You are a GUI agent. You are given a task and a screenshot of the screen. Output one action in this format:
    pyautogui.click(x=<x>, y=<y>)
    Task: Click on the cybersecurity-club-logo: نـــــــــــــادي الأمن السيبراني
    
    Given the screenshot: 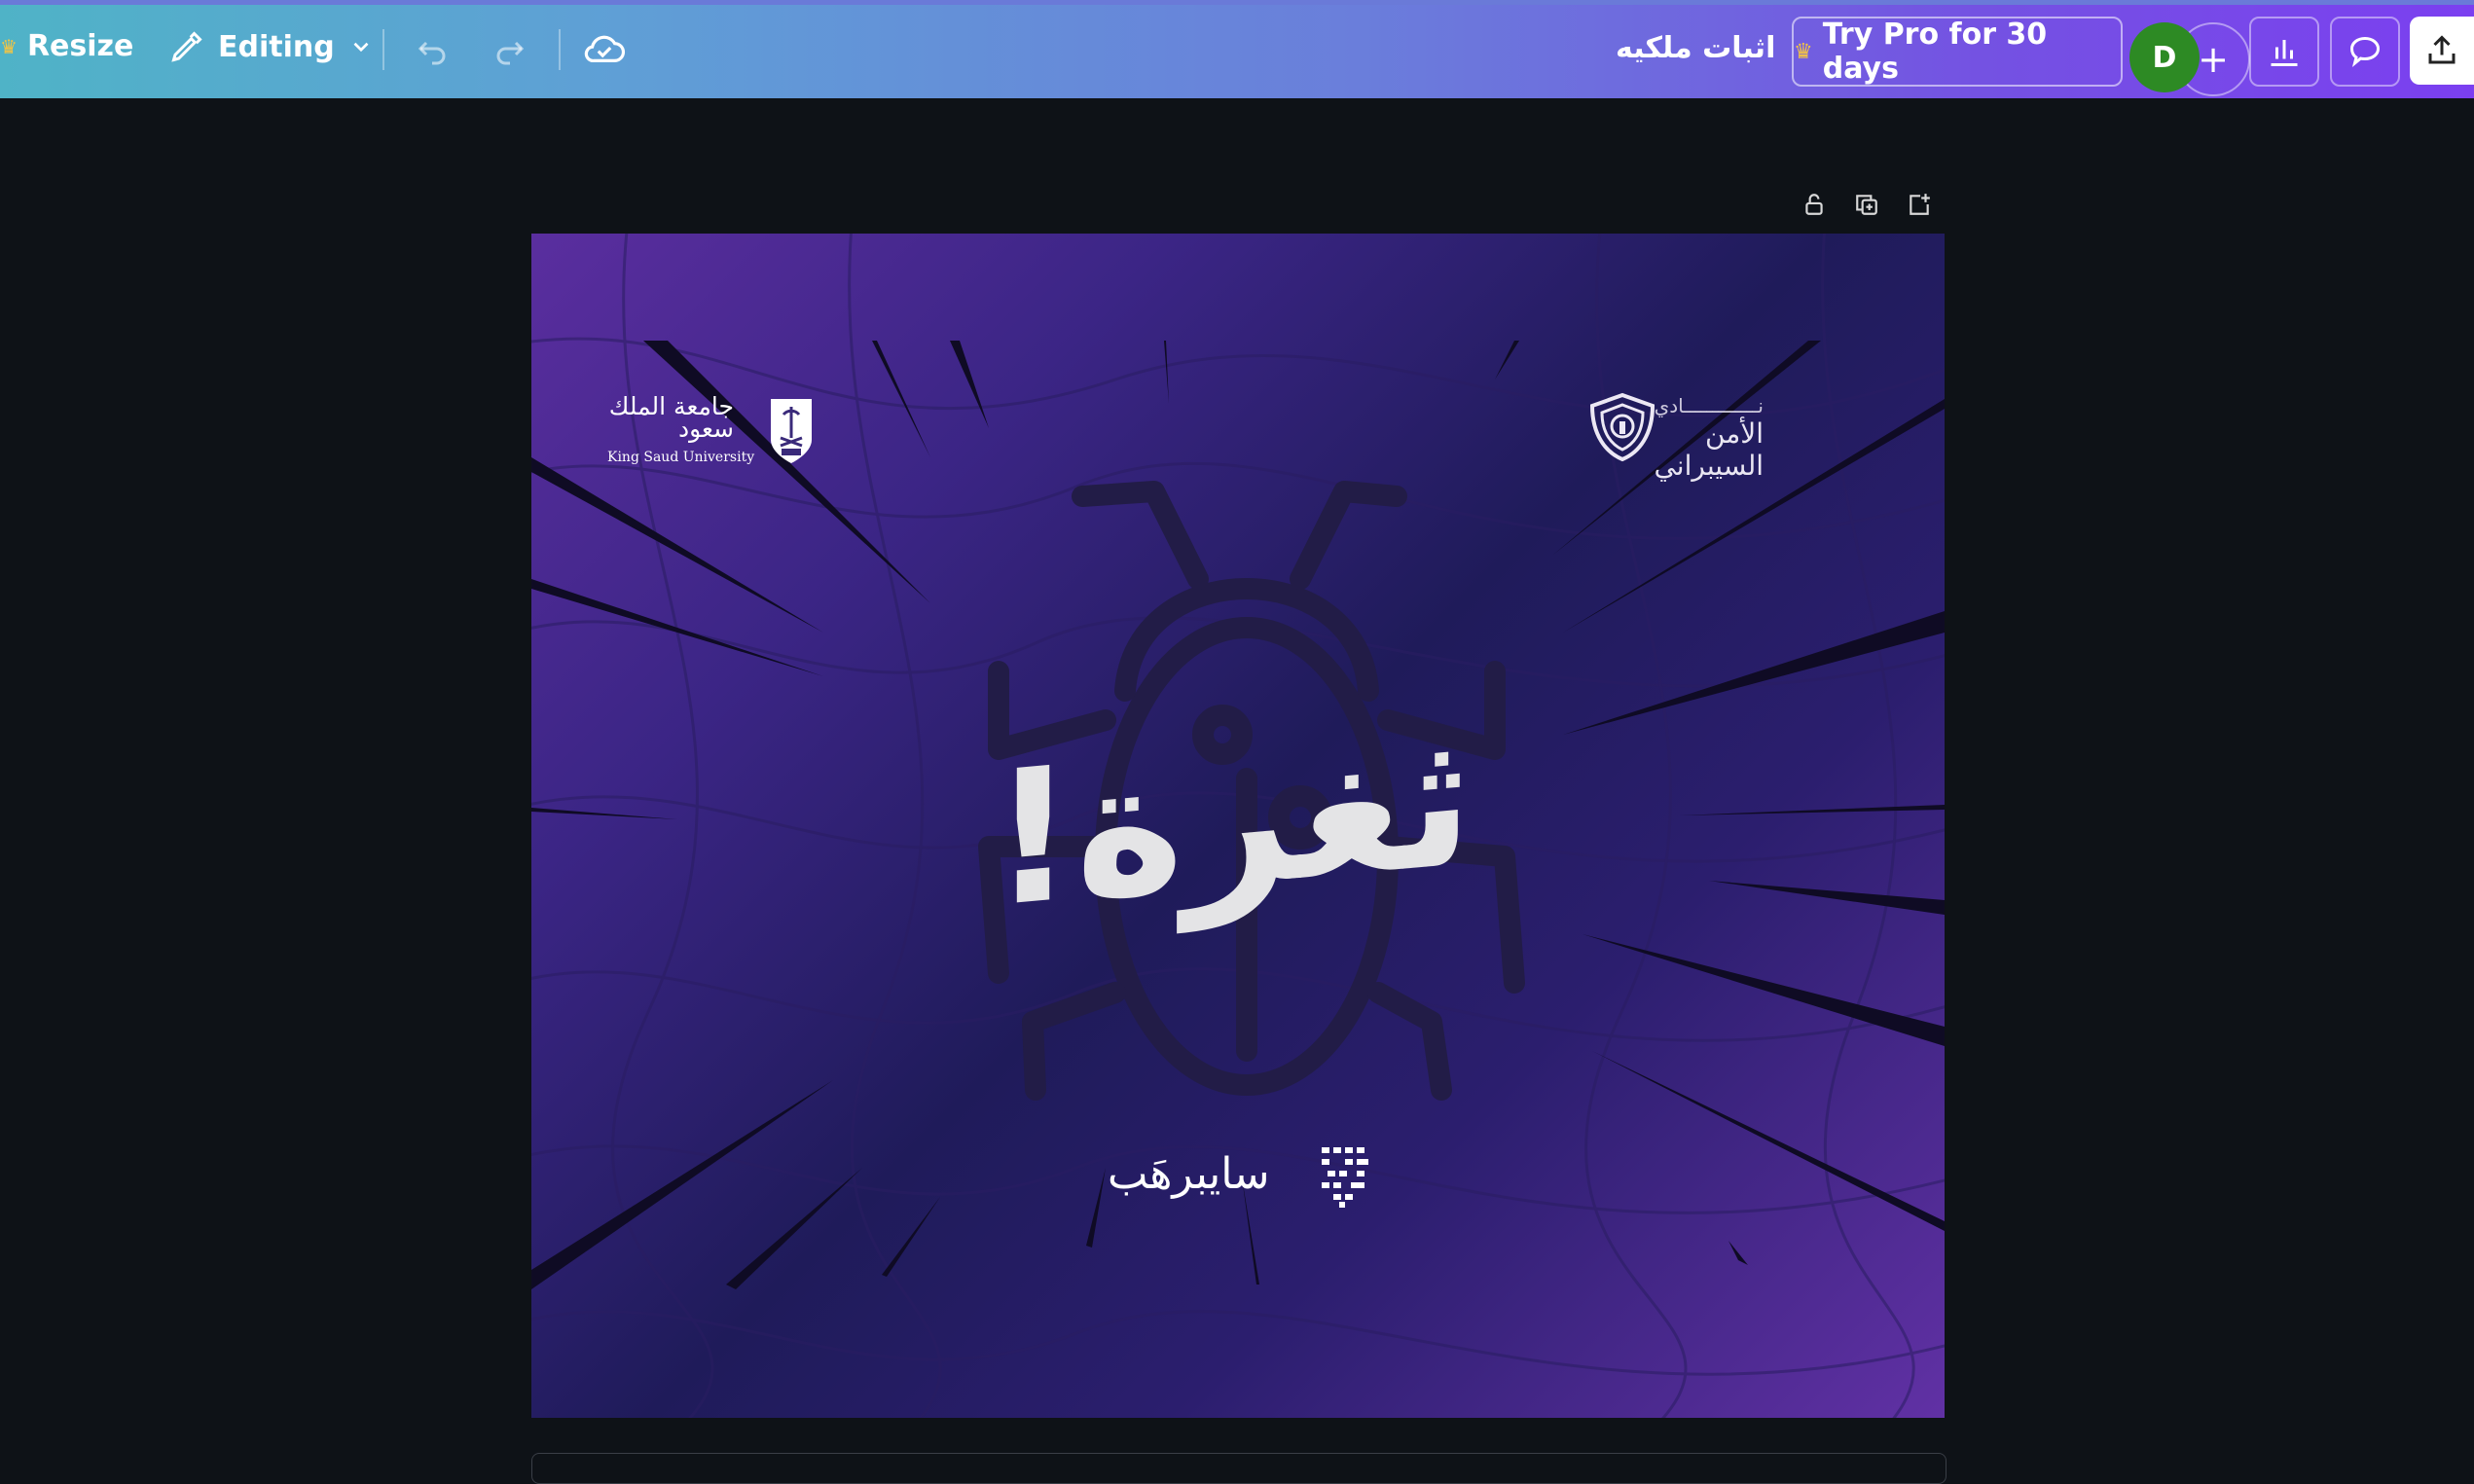 What is the action you would take?
    pyautogui.click(x=1714, y=437)
    